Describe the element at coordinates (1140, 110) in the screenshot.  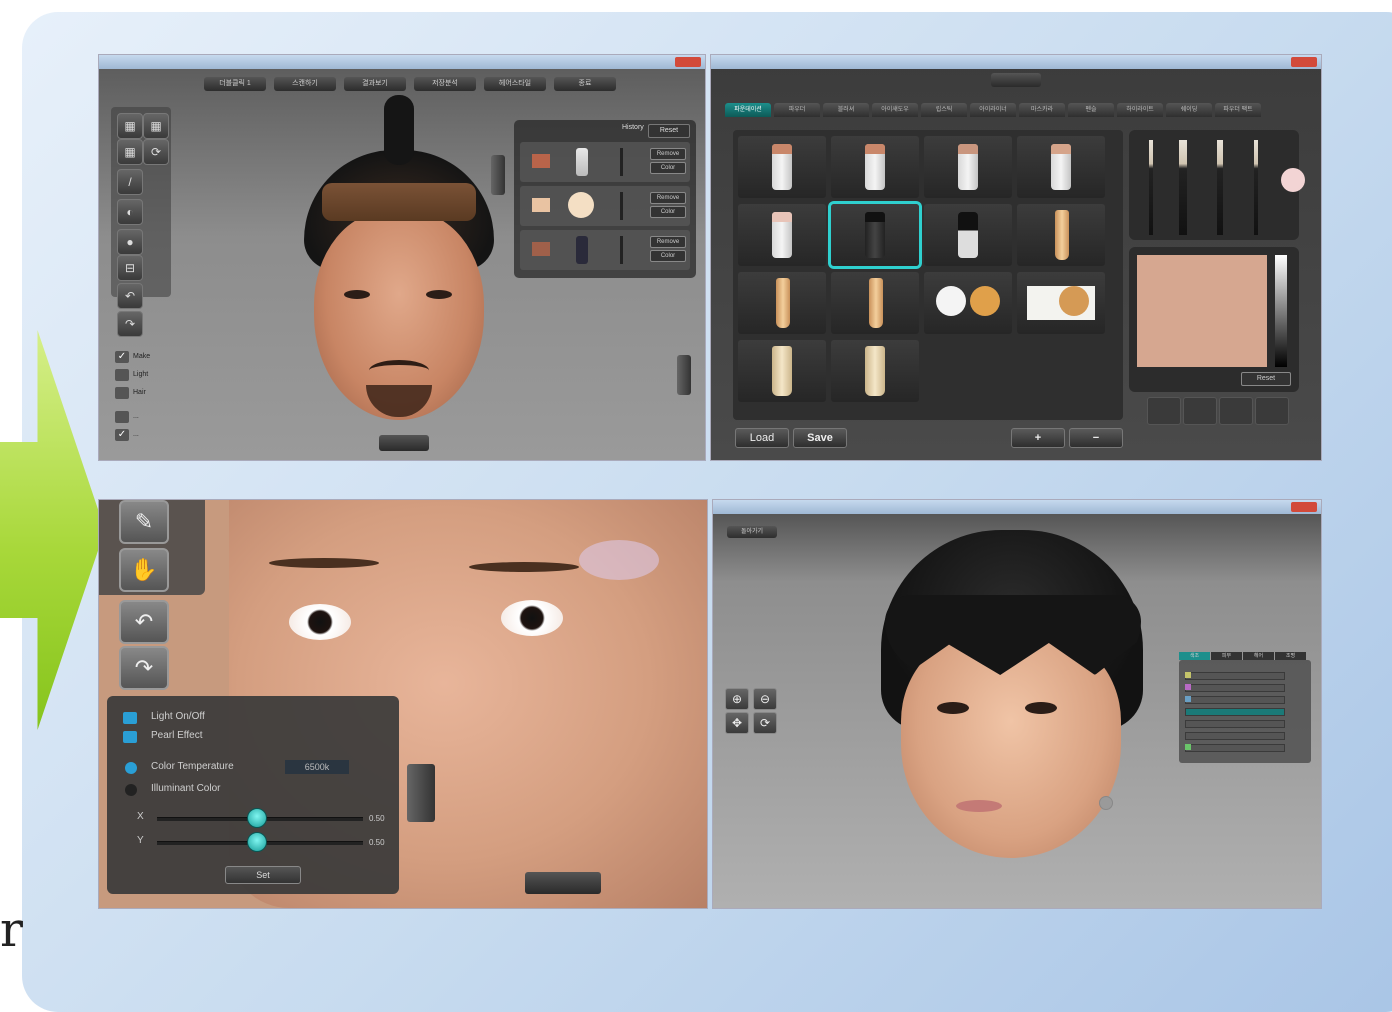
I see `tab-category: 하이라이트` at that location.